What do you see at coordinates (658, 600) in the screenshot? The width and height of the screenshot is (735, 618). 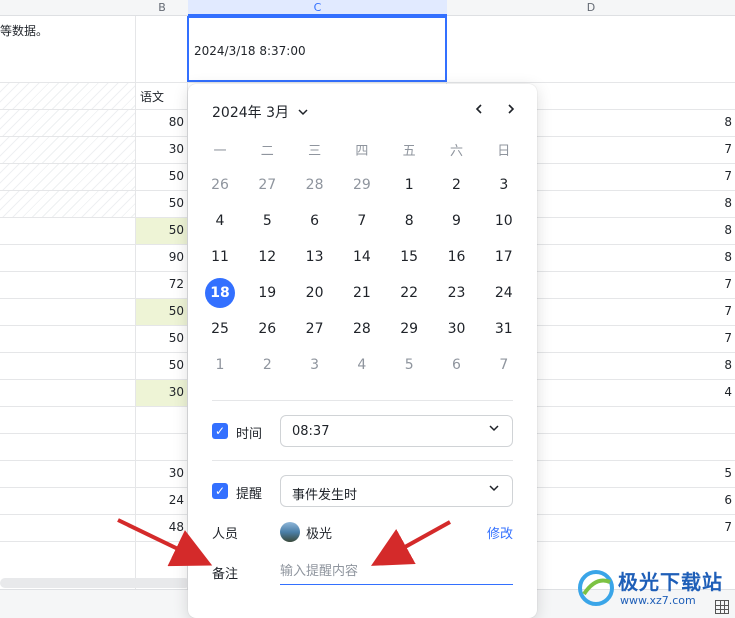 I see `watermark-url: www.xz7.com` at bounding box center [658, 600].